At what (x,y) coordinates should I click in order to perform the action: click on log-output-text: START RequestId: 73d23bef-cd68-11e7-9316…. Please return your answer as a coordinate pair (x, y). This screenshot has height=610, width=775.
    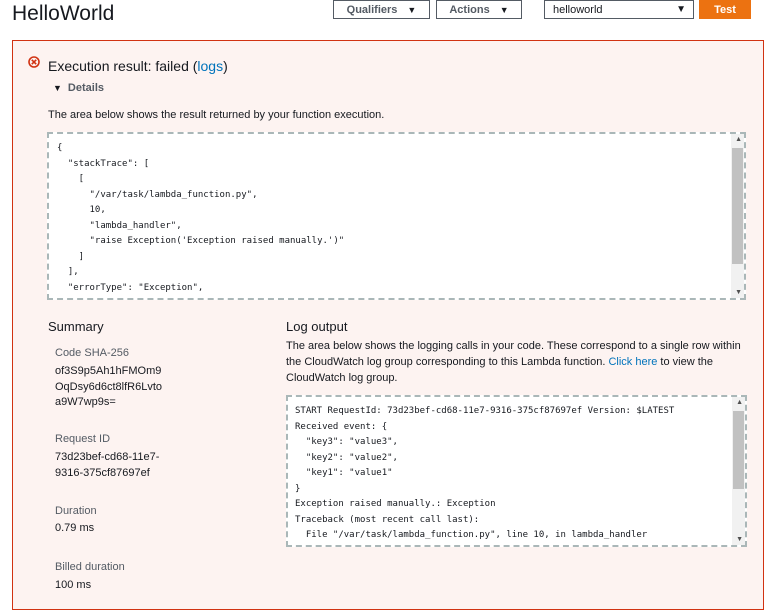
    Looking at the image, I should click on (485, 473).